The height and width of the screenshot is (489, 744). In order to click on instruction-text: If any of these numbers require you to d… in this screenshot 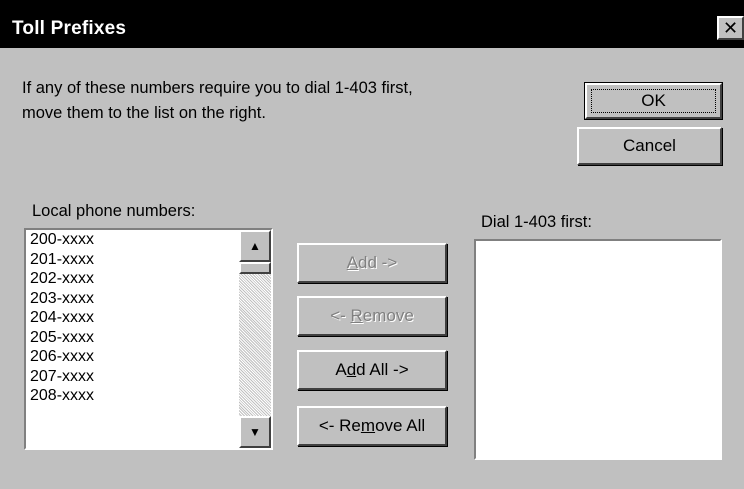, I will do `click(282, 101)`.